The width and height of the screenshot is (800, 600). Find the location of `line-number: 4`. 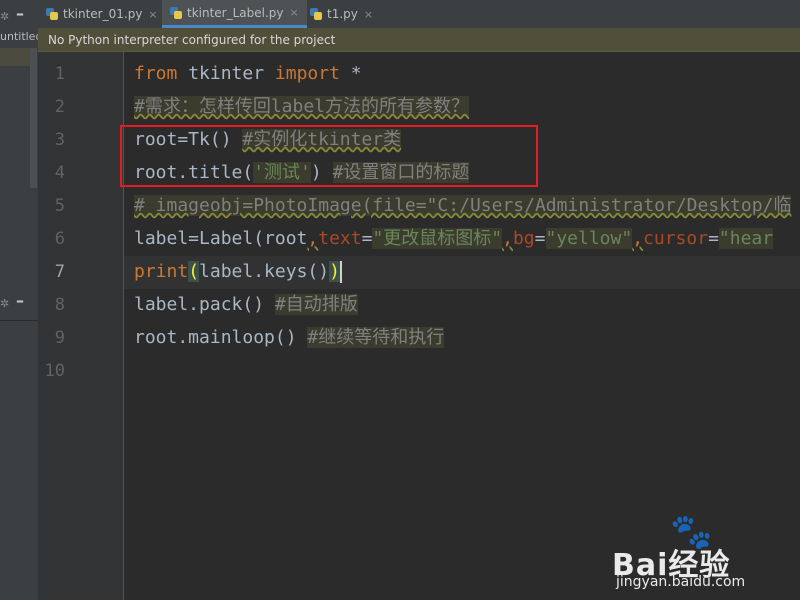

line-number: 4 is located at coordinates (59, 173).